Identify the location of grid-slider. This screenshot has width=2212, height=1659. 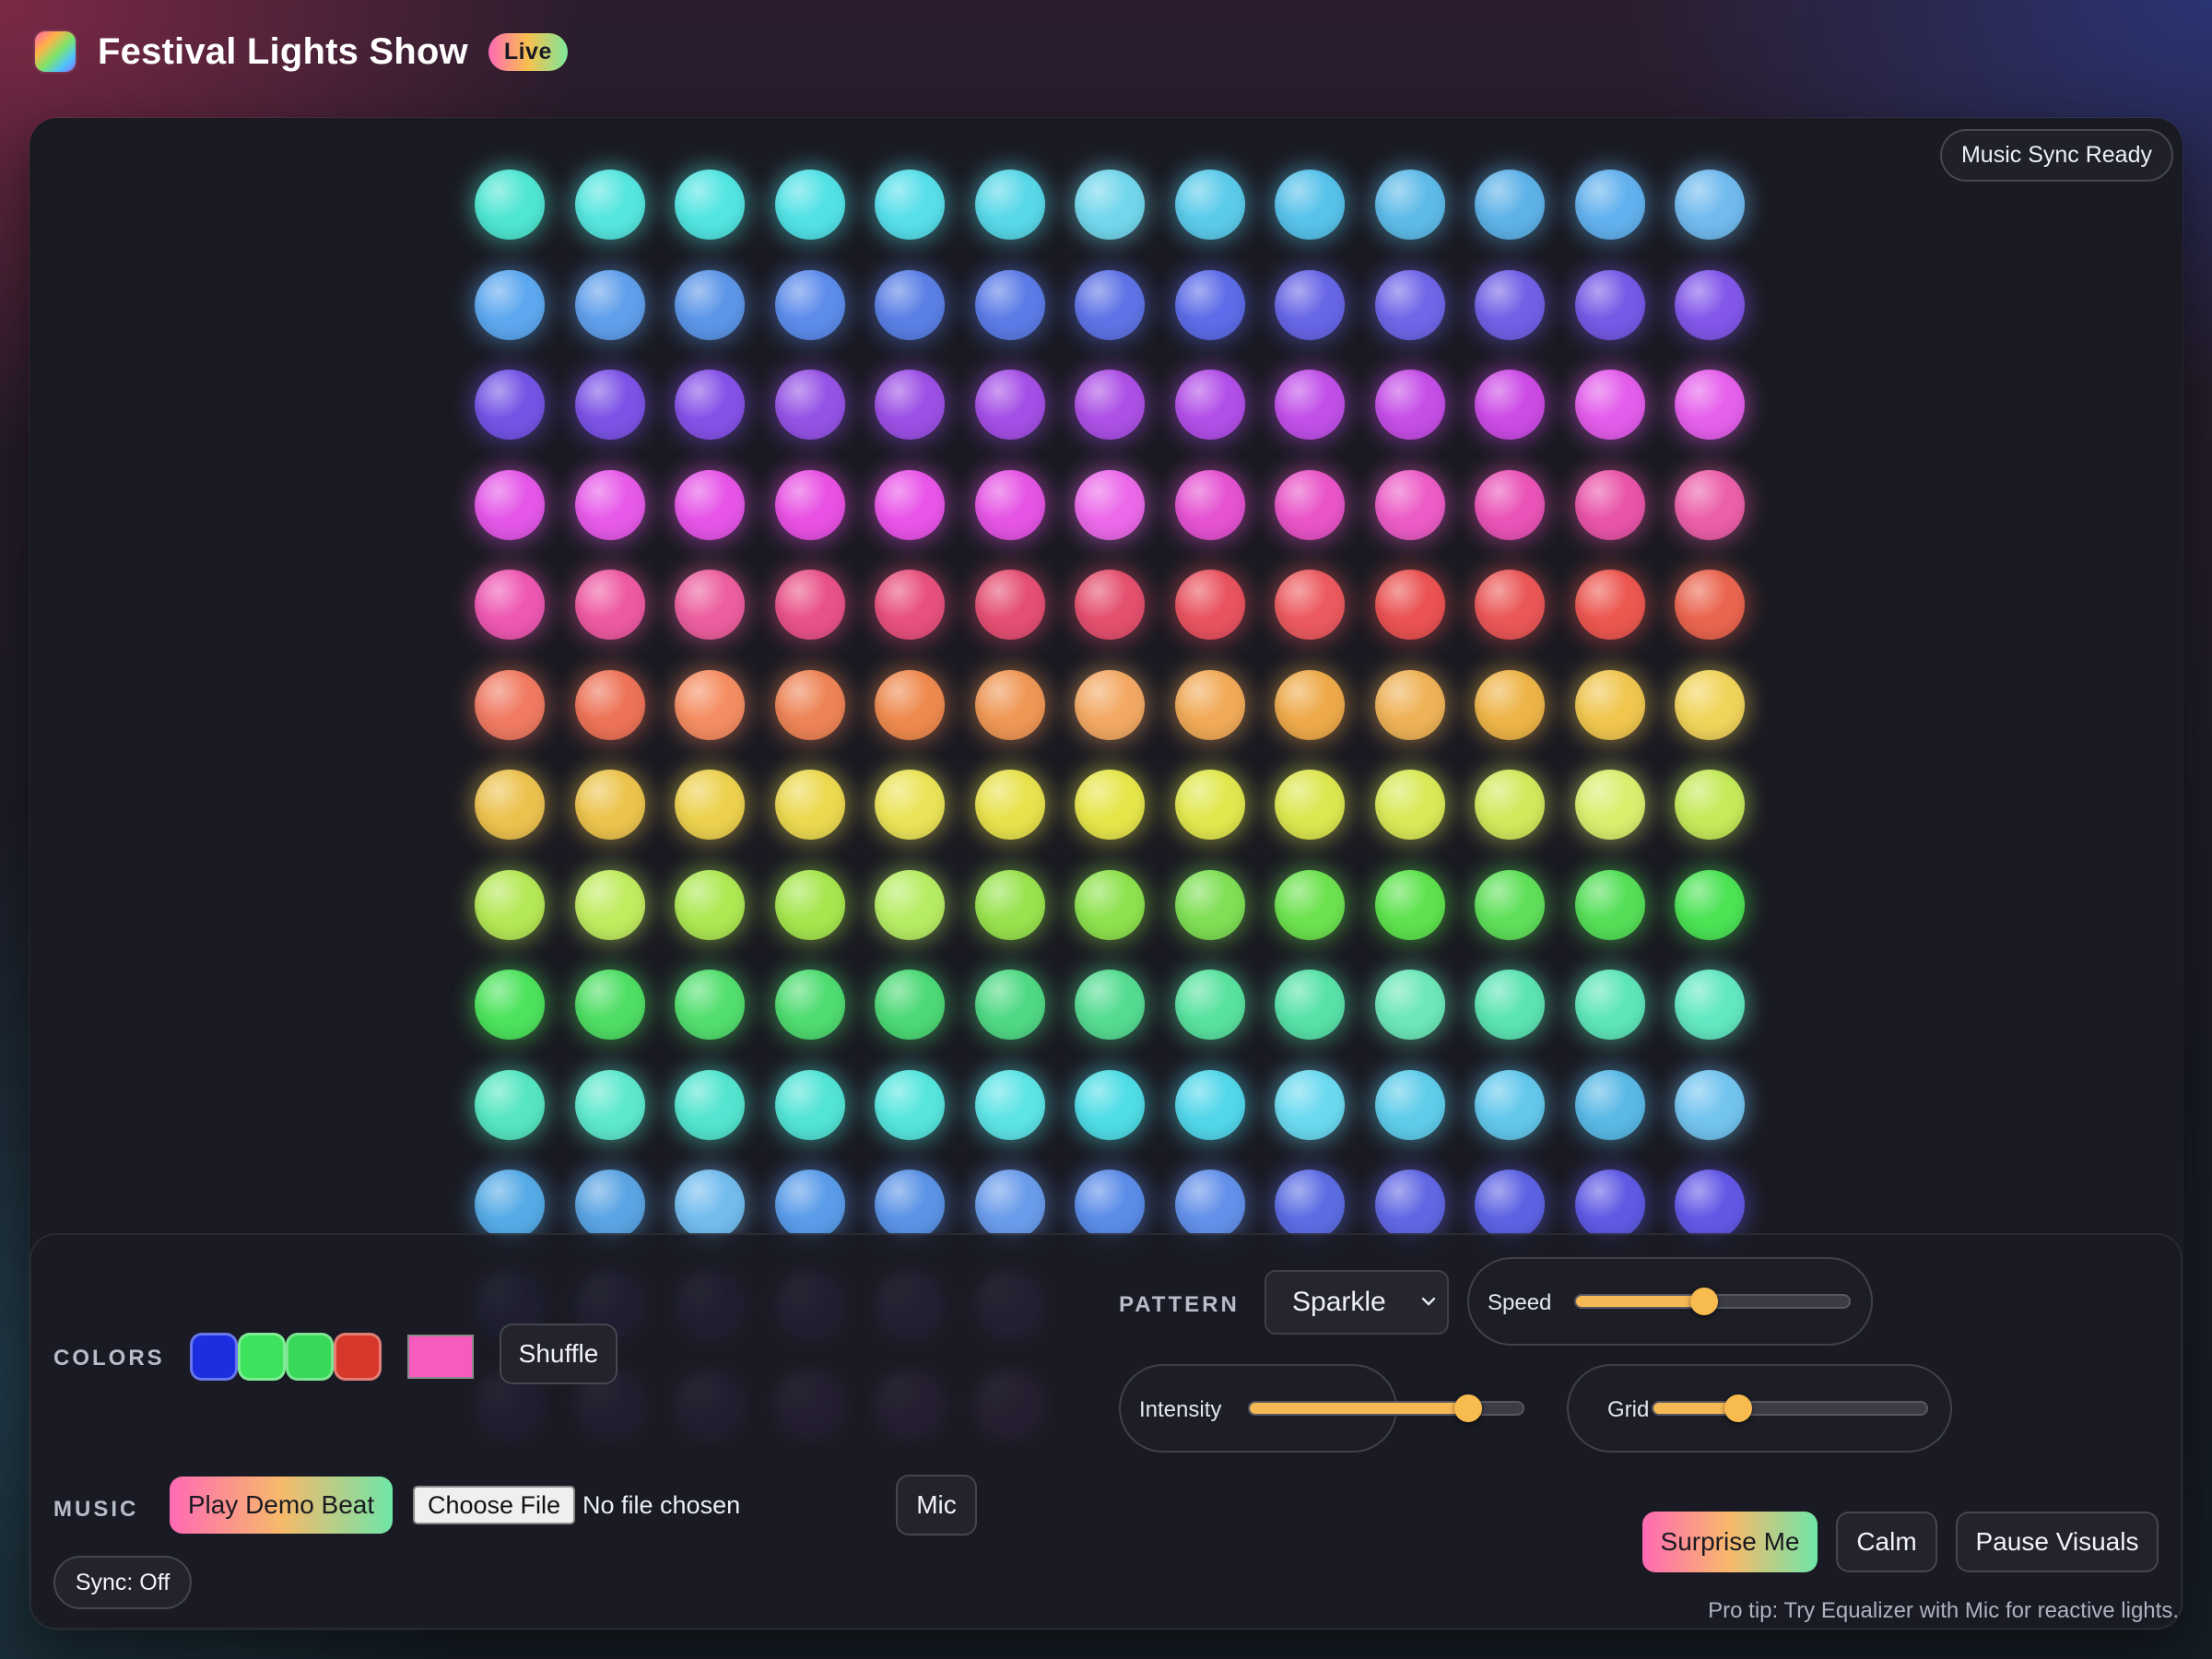
(1790, 1408).